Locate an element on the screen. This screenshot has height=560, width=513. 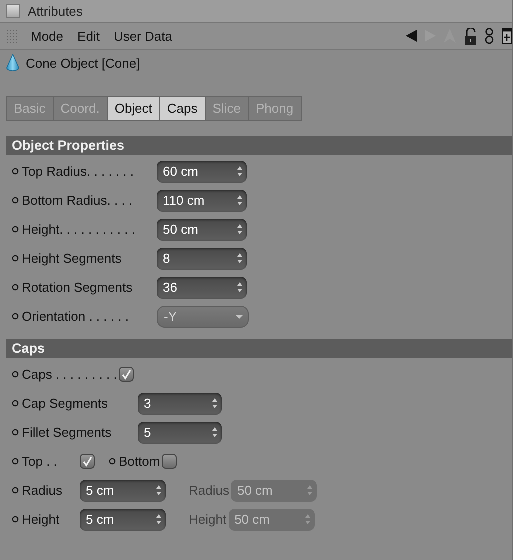
property-label: Top Radius. . . . . . . is located at coordinates (78, 171).